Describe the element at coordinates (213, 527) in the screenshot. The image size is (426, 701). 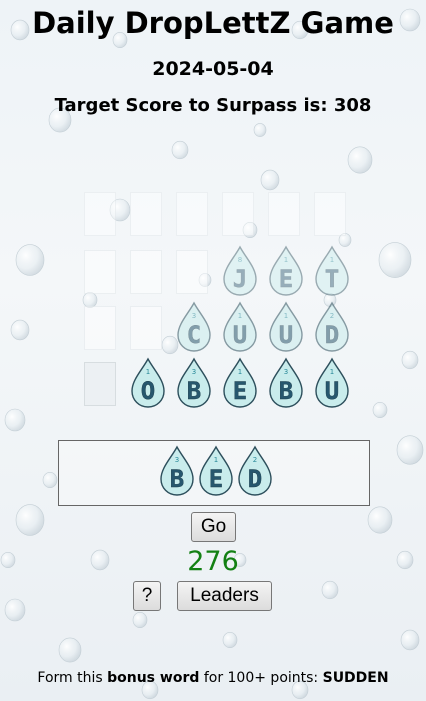
I see `go-button: Go` at that location.